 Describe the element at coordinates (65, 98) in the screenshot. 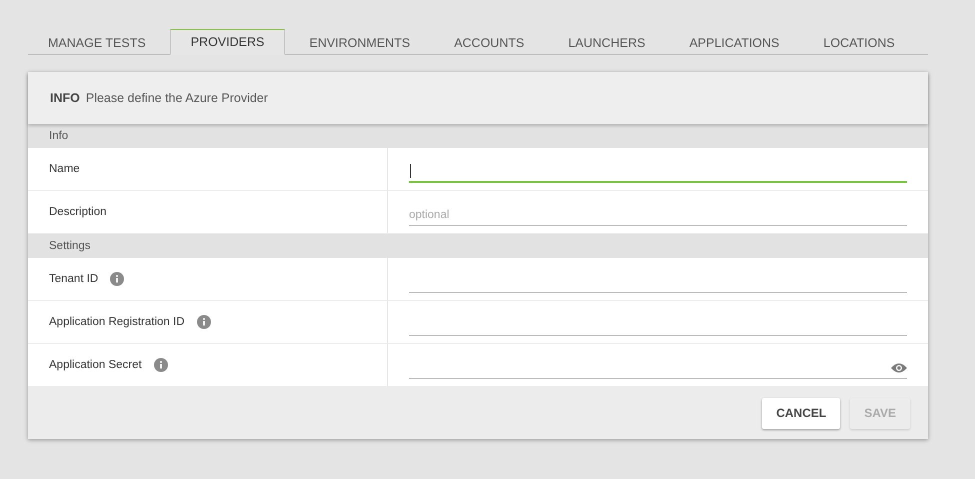

I see `header-title: INFO` at that location.